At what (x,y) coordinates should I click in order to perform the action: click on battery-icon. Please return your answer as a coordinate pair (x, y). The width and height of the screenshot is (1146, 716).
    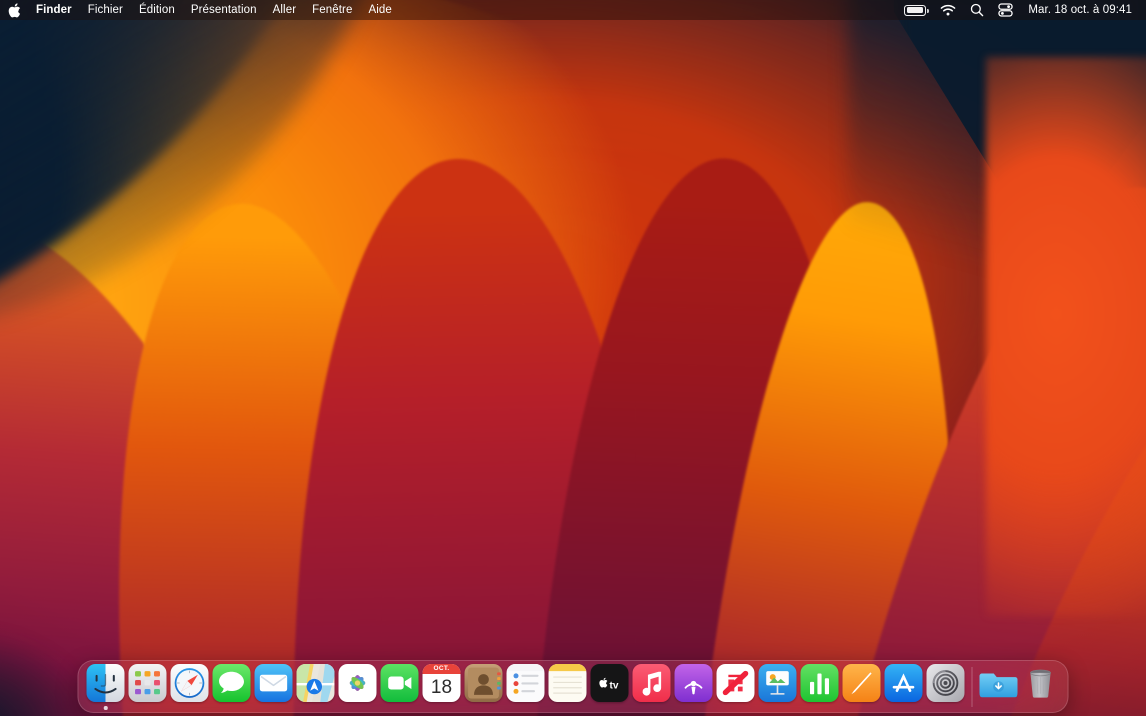
    Looking at the image, I should click on (916, 10).